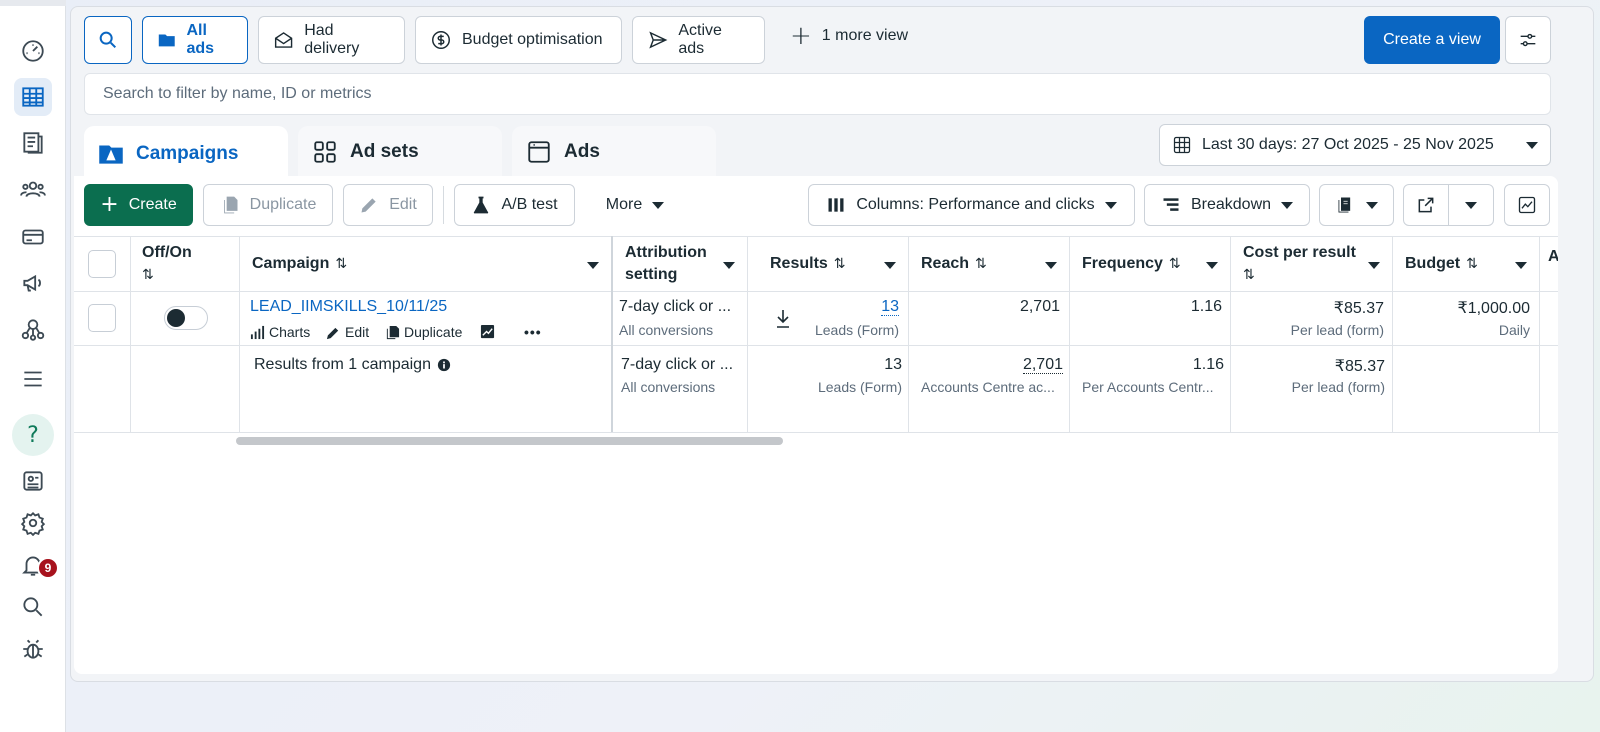  I want to click on ads-manager-table-icon, so click(33, 97).